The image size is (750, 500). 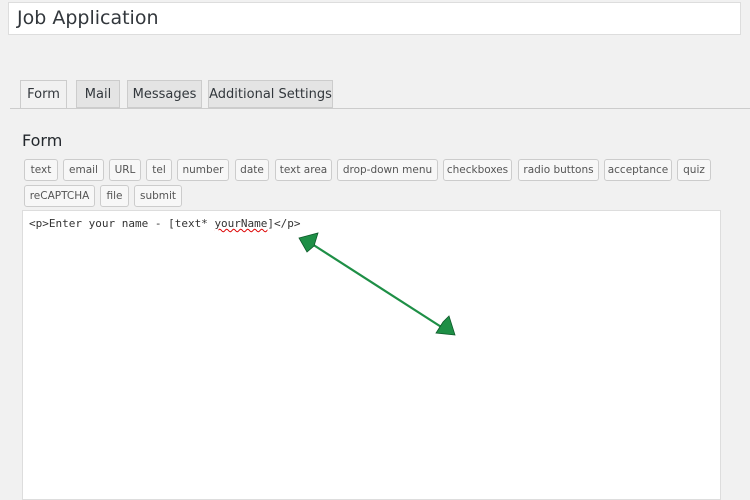 What do you see at coordinates (379, 287) in the screenshot?
I see `arrow-shaft` at bounding box center [379, 287].